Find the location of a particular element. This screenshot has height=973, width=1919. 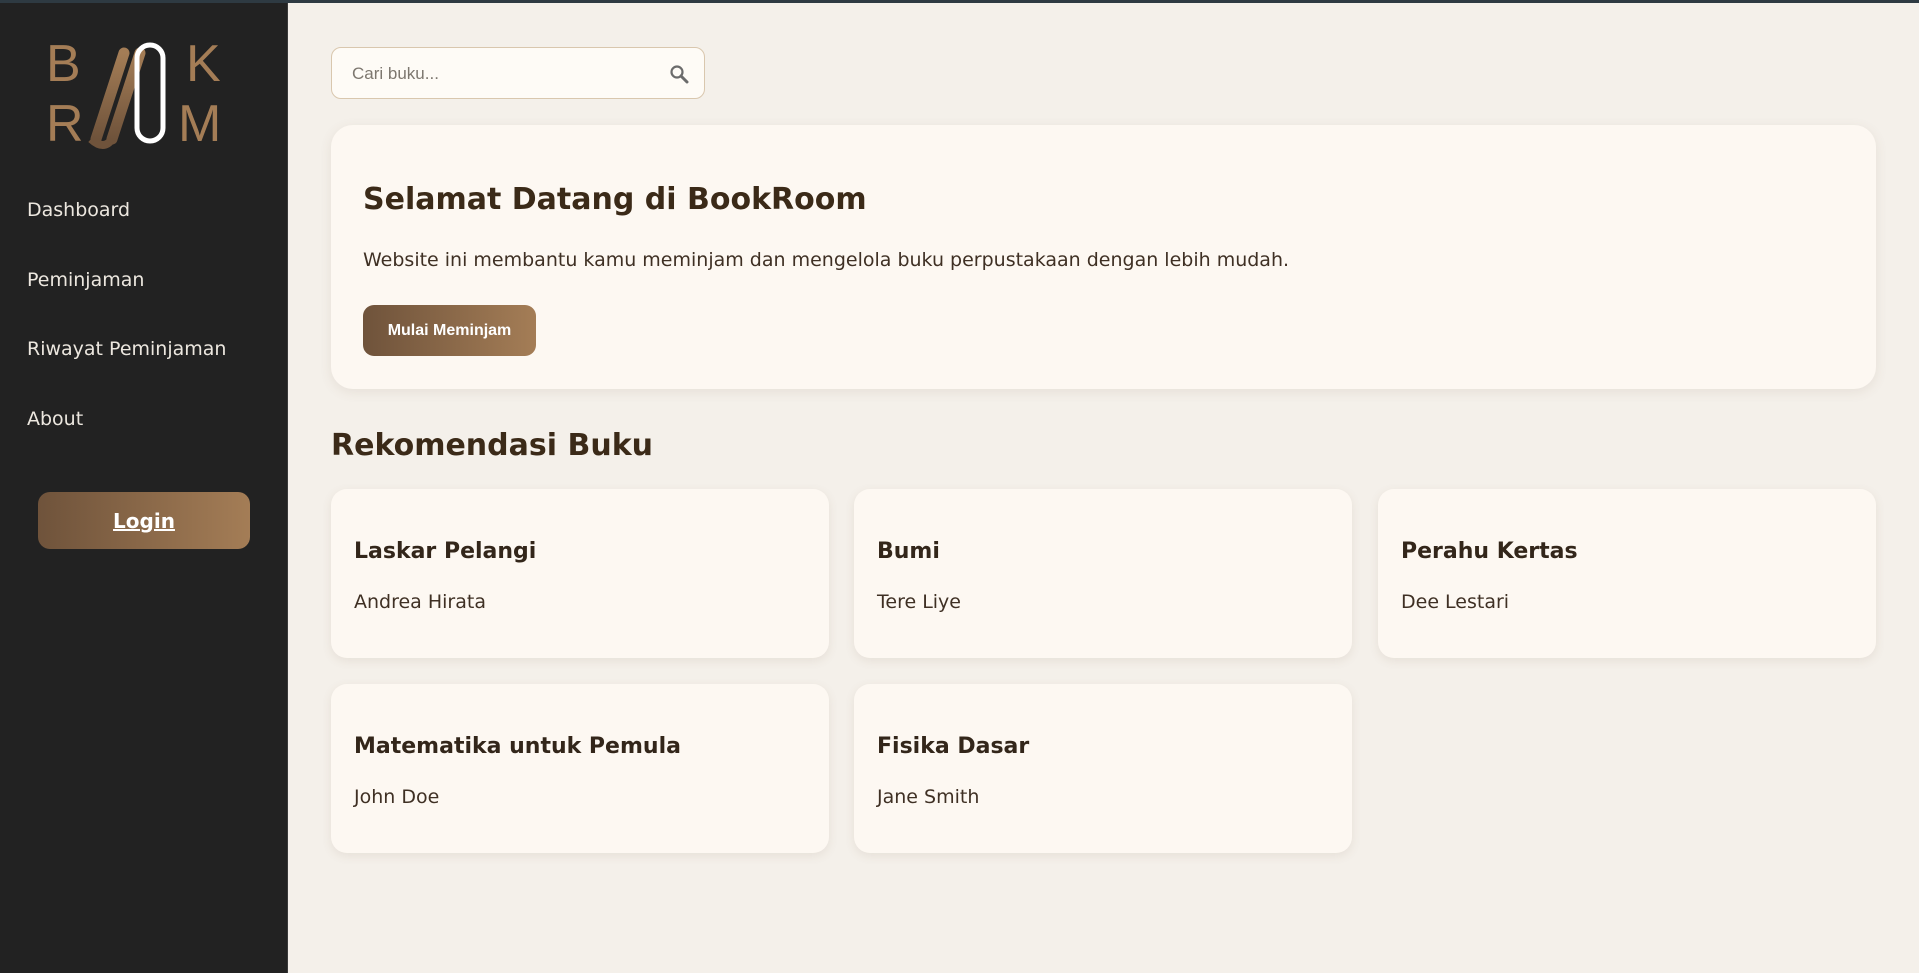

book-card: Fisika Dasar Jane Smith is located at coordinates (1103, 768).